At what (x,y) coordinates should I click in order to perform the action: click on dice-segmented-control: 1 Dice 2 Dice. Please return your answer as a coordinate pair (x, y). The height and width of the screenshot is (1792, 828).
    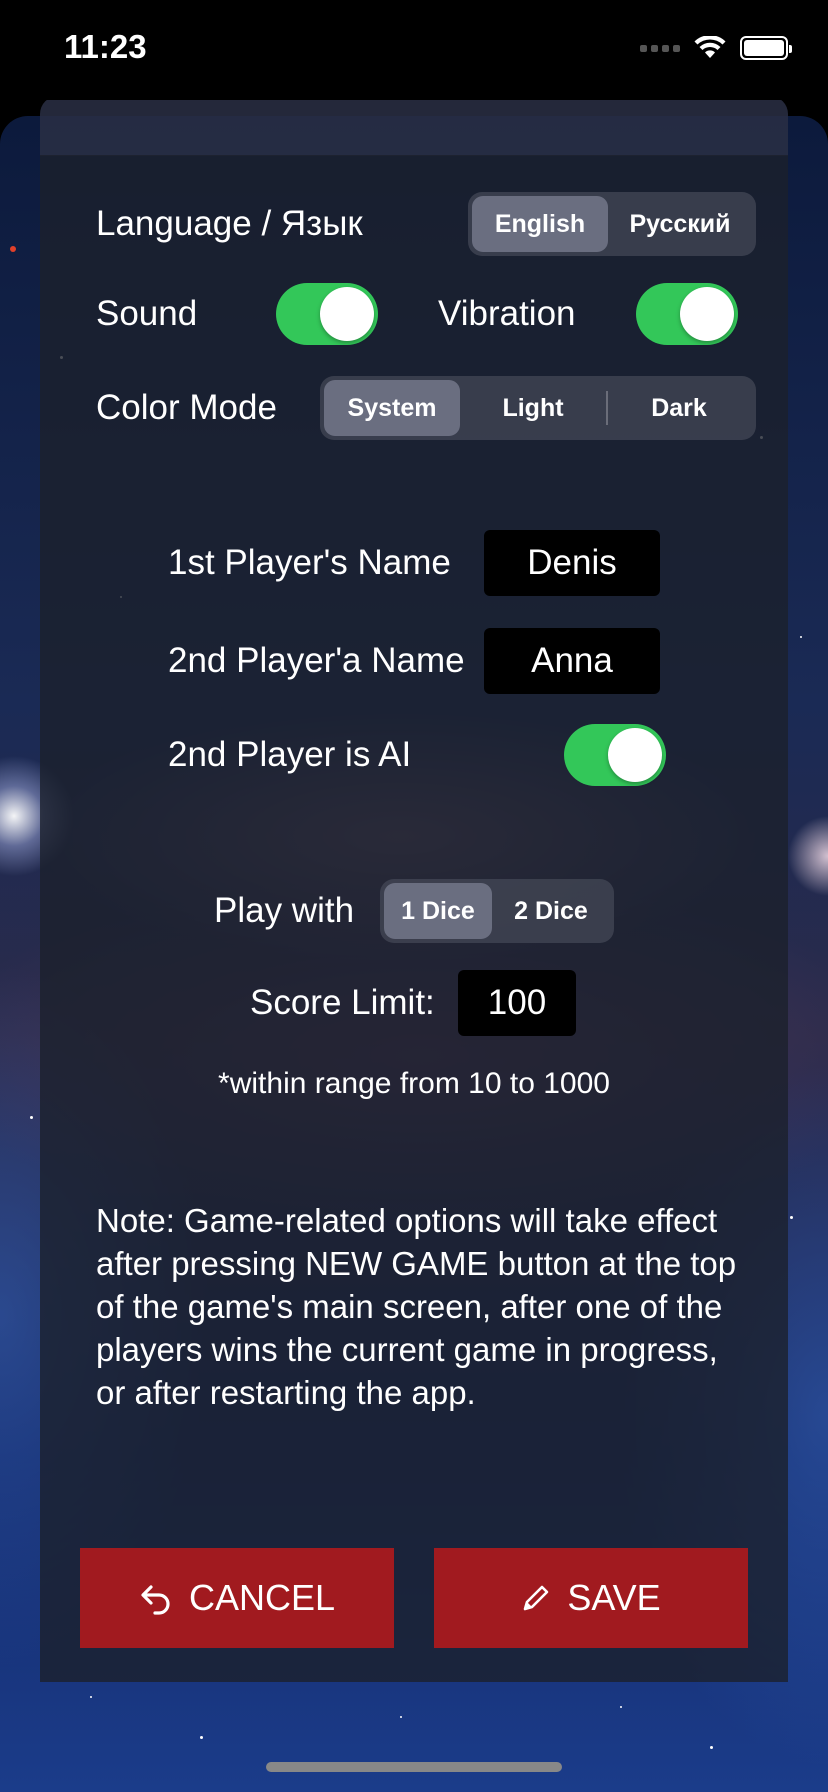
    Looking at the image, I should click on (497, 911).